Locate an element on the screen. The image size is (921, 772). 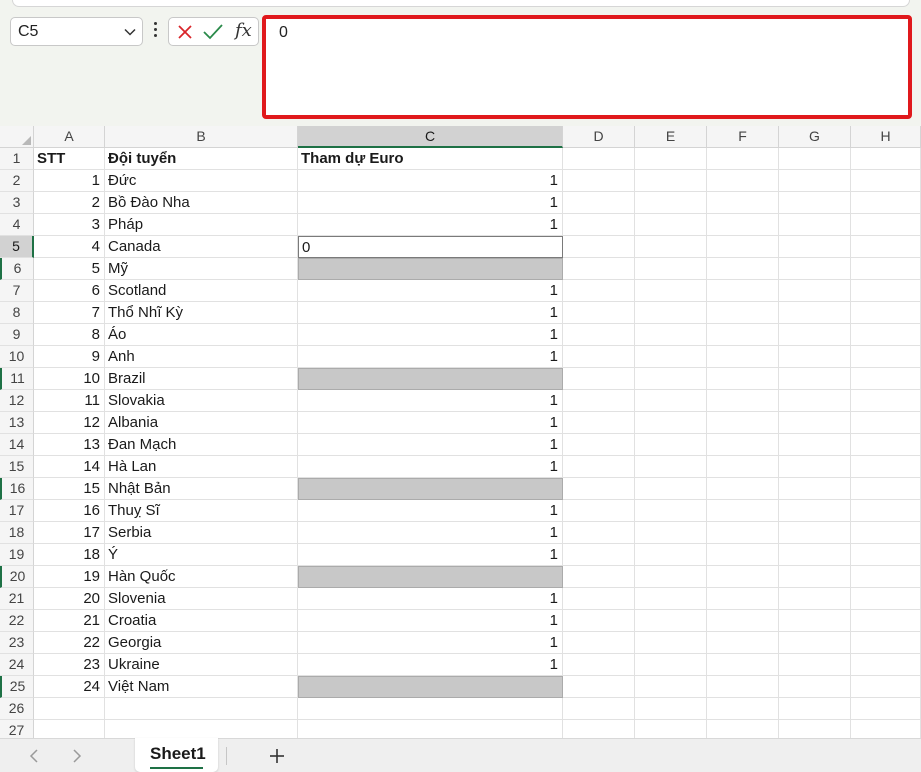
team-cell: Canada is located at coordinates (201, 247).